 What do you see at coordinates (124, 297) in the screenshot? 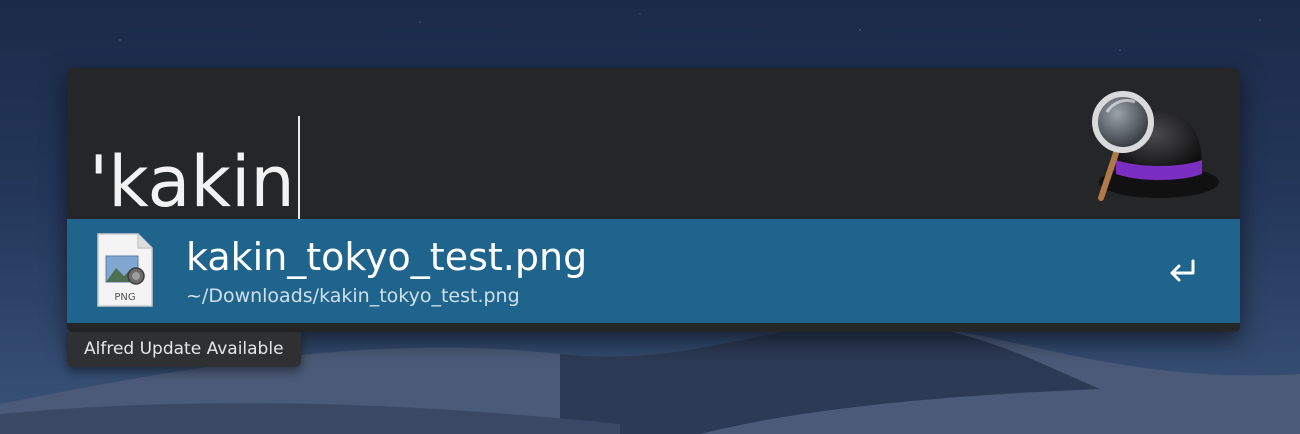
I see `file-type-label: PNG` at bounding box center [124, 297].